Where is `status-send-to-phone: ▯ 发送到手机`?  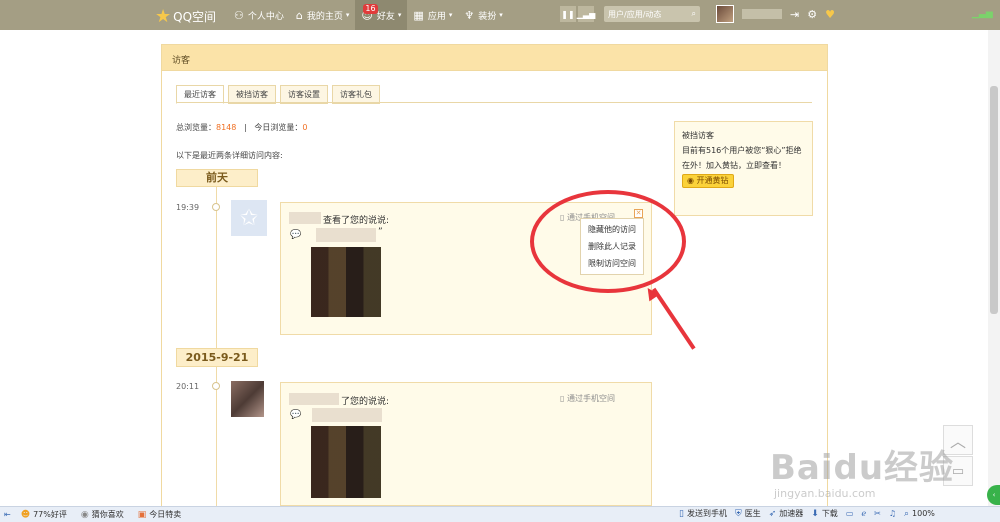
status-send-to-phone: ▯ 发送到手机 is located at coordinates (703, 513).